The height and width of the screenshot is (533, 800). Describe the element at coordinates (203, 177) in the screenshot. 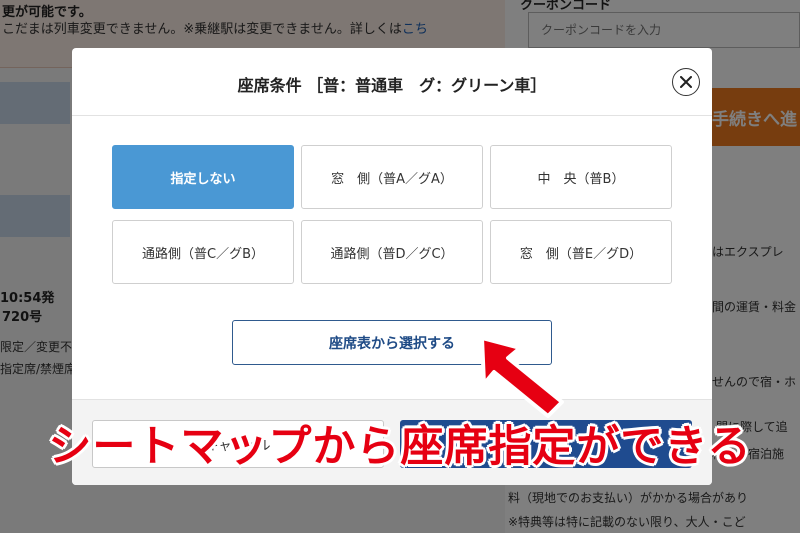

I see `seat-option-none: 指定しない` at that location.